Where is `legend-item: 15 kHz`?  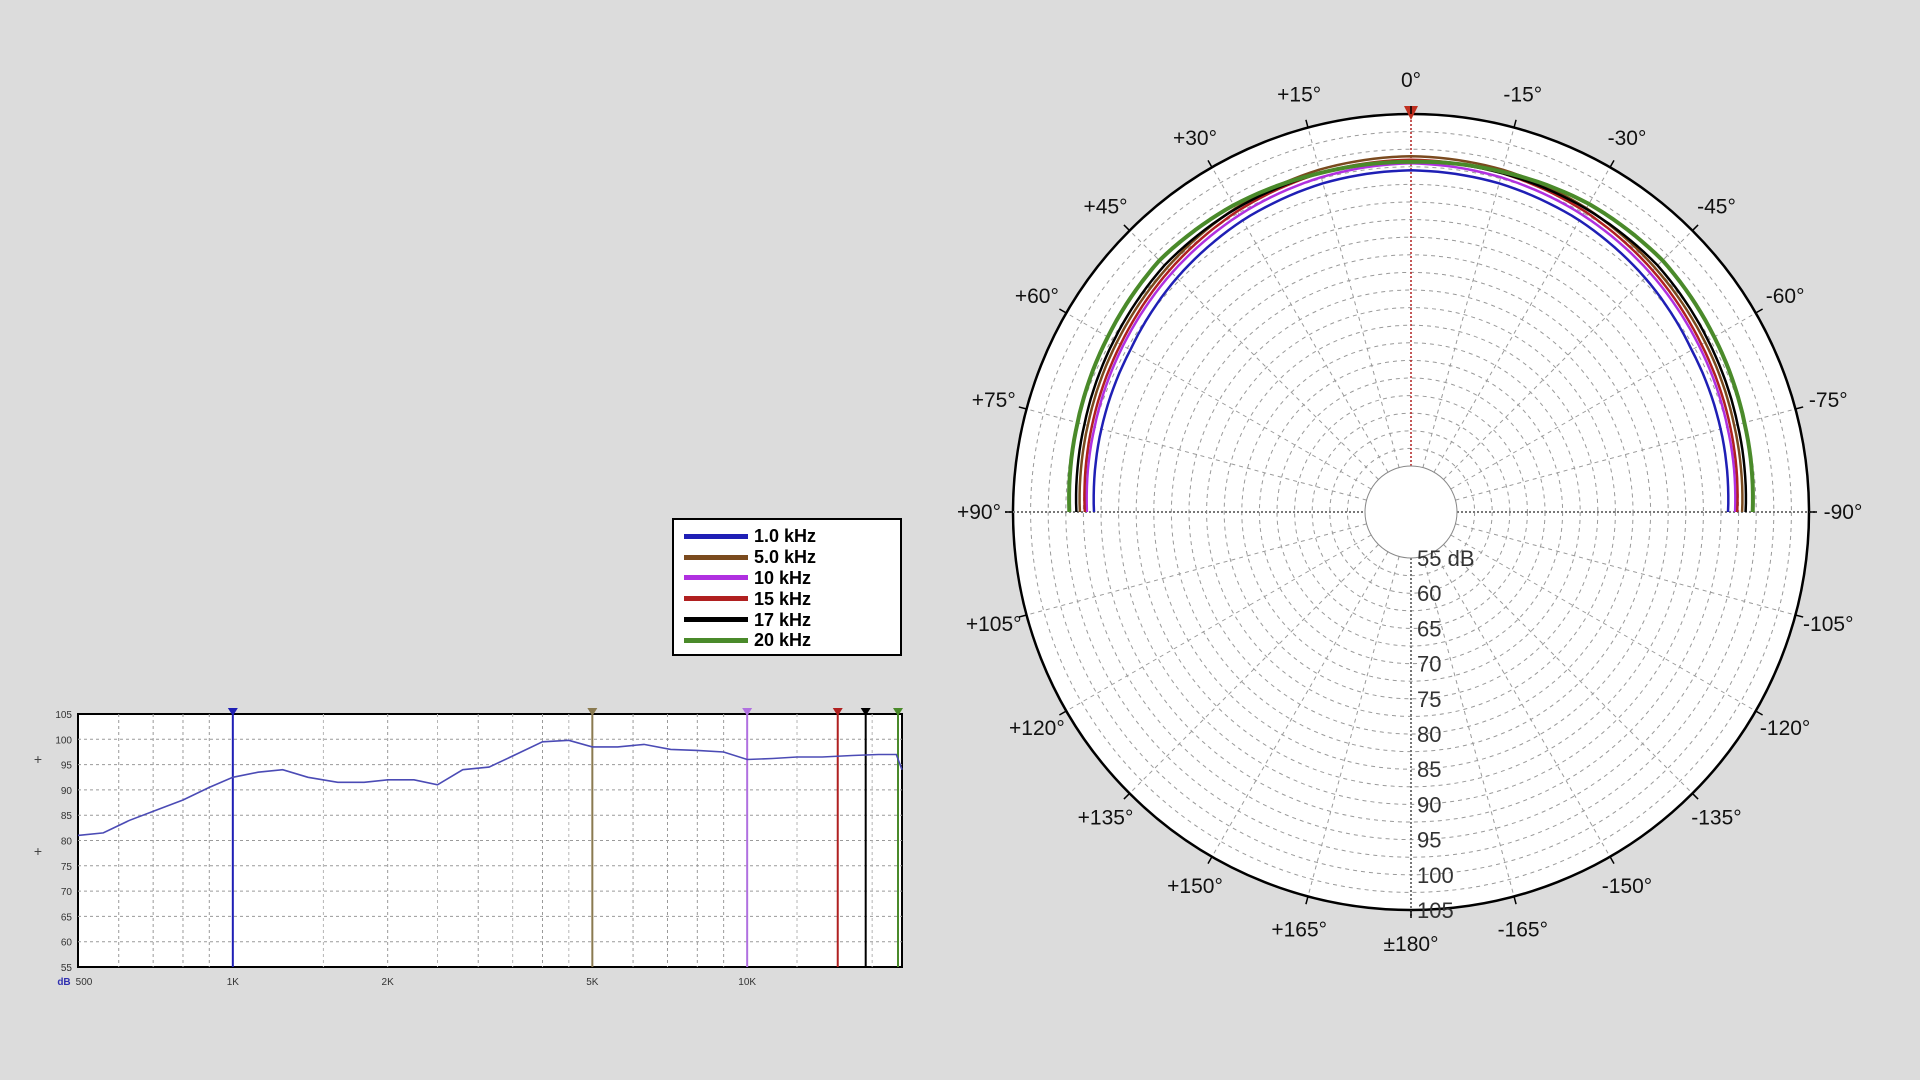 legend-item: 15 kHz is located at coordinates (792, 598).